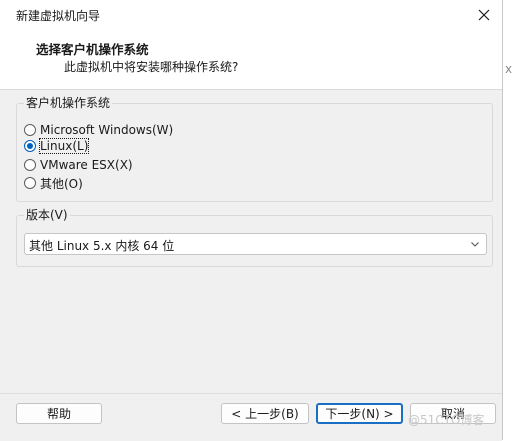 Image resolution: width=513 pixels, height=441 pixels. I want to click on next-button: 下一步(N) >, so click(359, 413).